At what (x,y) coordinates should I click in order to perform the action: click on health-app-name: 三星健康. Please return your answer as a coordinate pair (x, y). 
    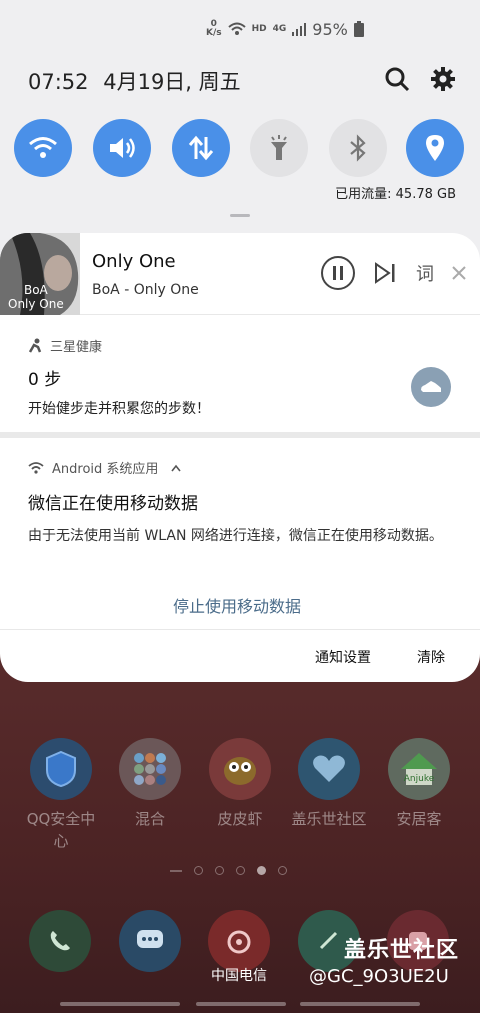
    Looking at the image, I should click on (76, 347).